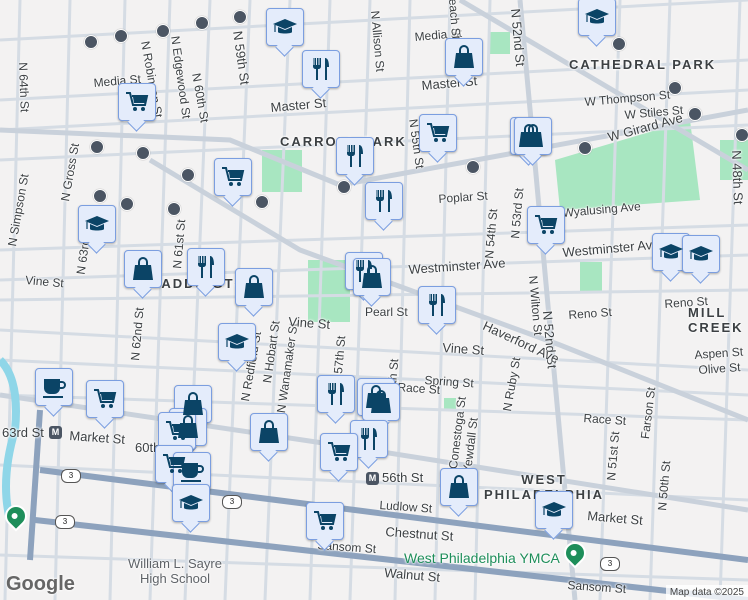 Image resolution: width=748 pixels, height=600 pixels. Describe the element at coordinates (24, 87) in the screenshot. I see `street-label: N 64th St` at that location.